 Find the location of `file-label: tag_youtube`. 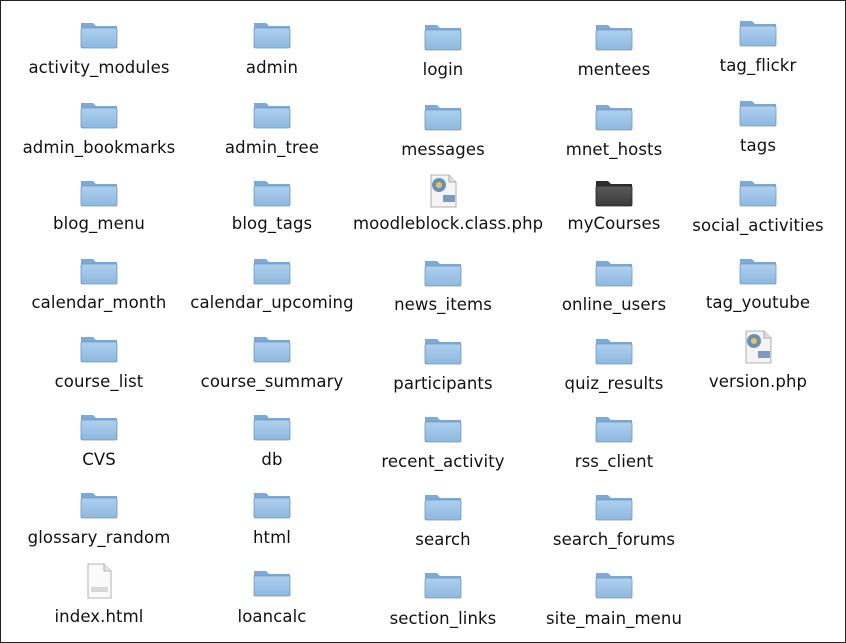

file-label: tag_youtube is located at coordinates (758, 302).